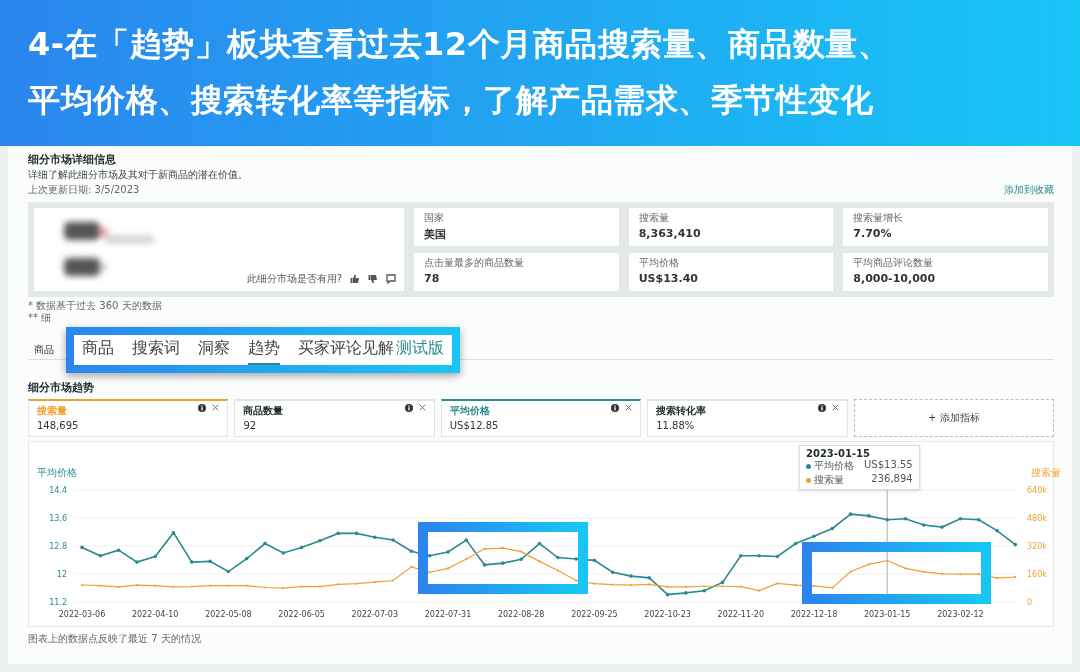  Describe the element at coordinates (741, 614) in the screenshot. I see `axis-label: 2022-11-20` at that location.